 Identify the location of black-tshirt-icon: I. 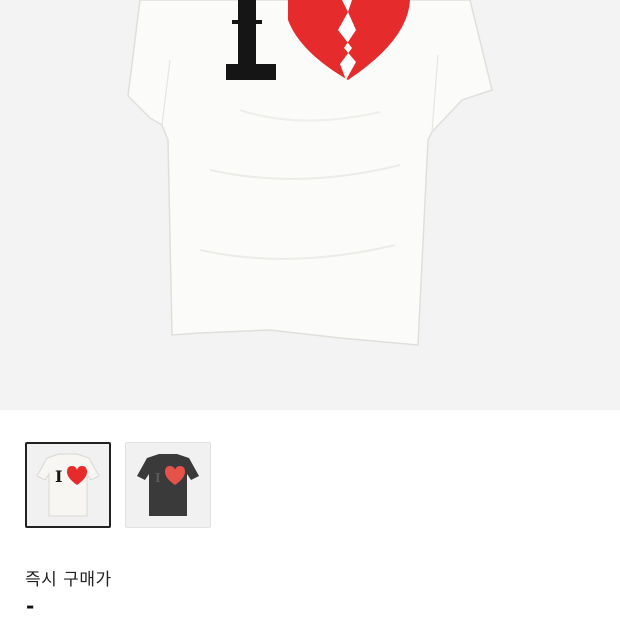
(168, 485).